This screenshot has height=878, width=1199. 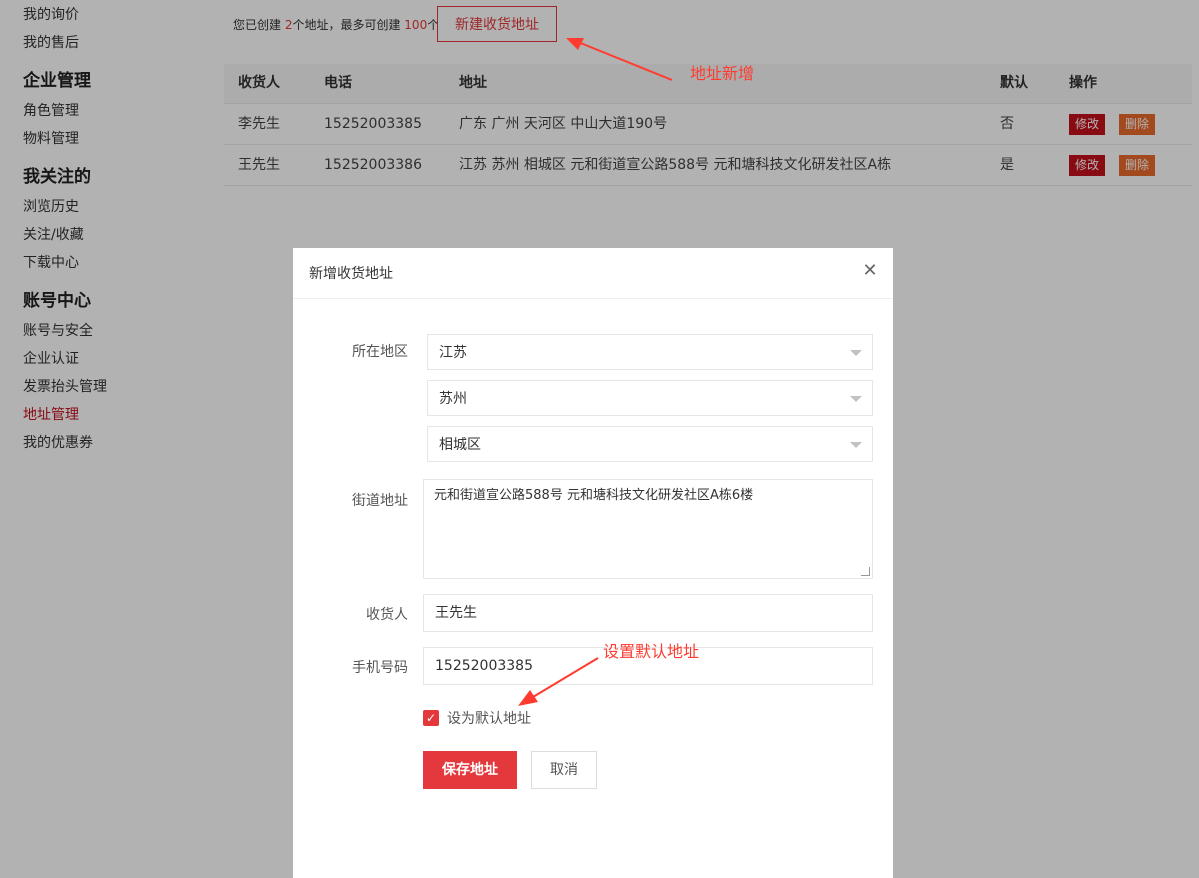 I want to click on annotation-set-default: 设置默认地址, so click(x=651, y=651).